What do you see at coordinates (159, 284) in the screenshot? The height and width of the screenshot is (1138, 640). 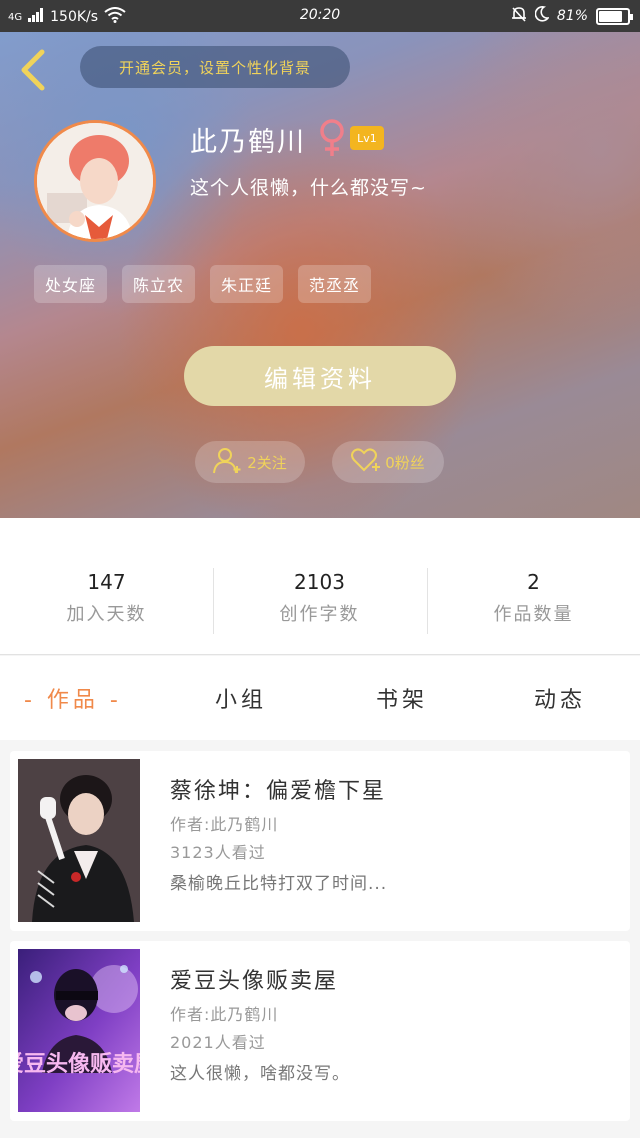 I see `tag-item: 陈立农` at bounding box center [159, 284].